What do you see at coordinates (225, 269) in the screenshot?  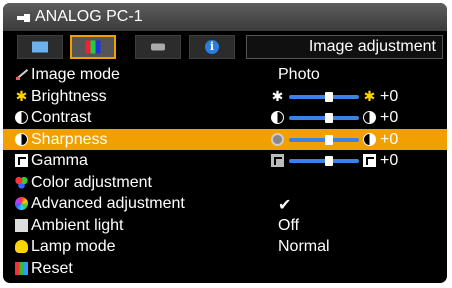 I see `menu-item-reset: Reset` at bounding box center [225, 269].